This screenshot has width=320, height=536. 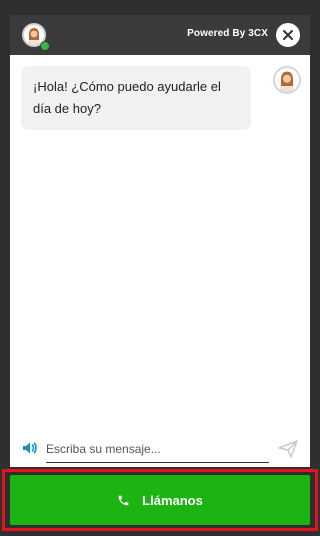 I want to click on close-icon, so click(x=288, y=35).